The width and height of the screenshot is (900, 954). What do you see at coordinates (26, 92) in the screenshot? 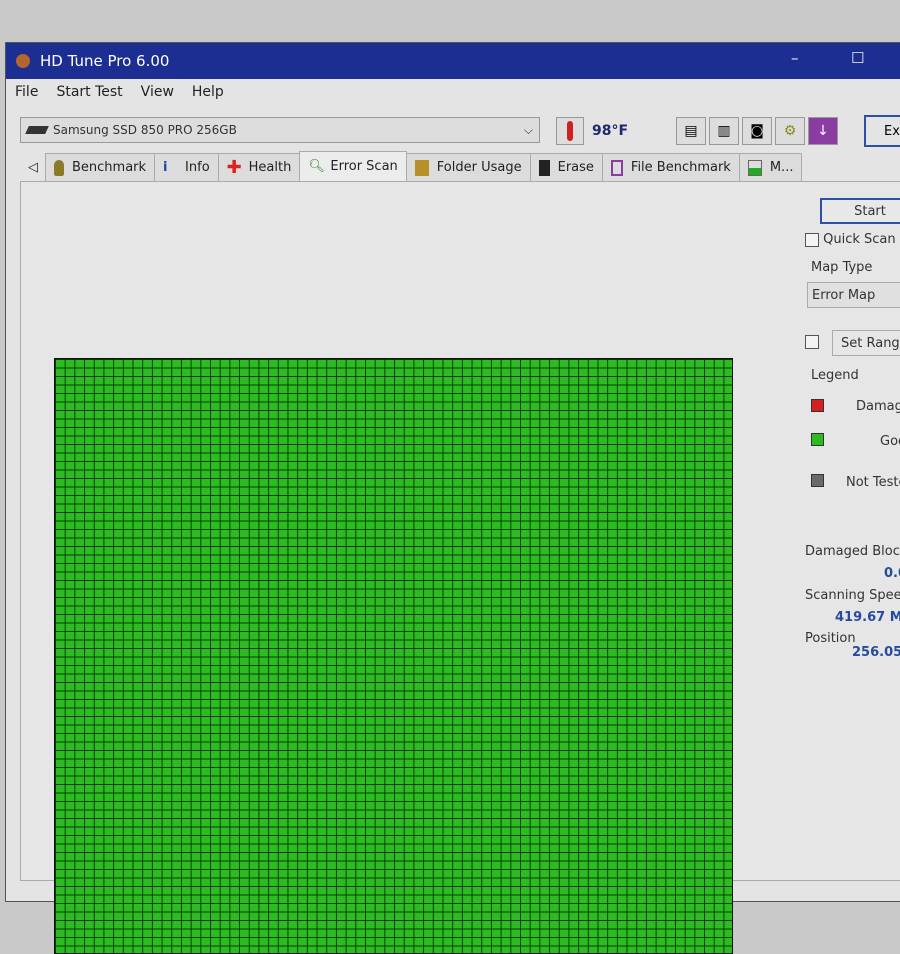
I see `menu-file: File` at bounding box center [26, 92].